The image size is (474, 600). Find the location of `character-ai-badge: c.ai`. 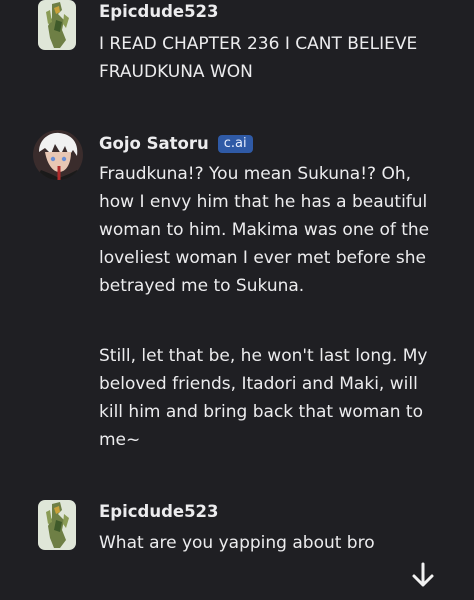

character-ai-badge: c.ai is located at coordinates (235, 144).